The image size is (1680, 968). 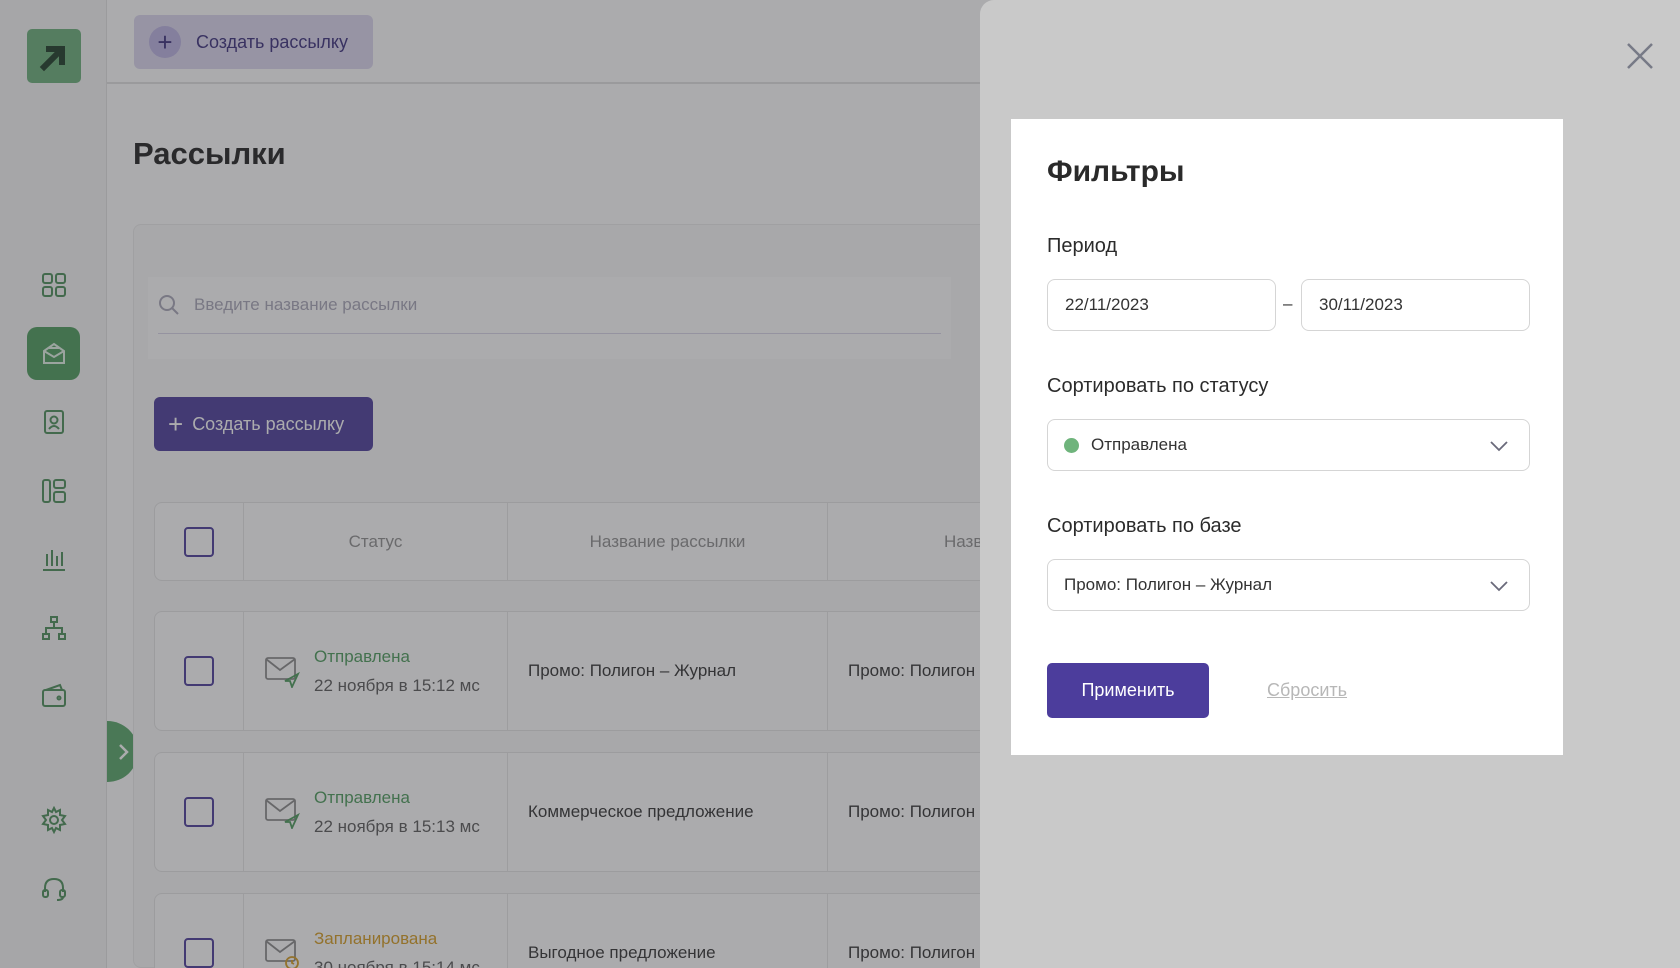 What do you see at coordinates (1144, 526) in the screenshot?
I see `base-sort-label: Сортировать по базе` at bounding box center [1144, 526].